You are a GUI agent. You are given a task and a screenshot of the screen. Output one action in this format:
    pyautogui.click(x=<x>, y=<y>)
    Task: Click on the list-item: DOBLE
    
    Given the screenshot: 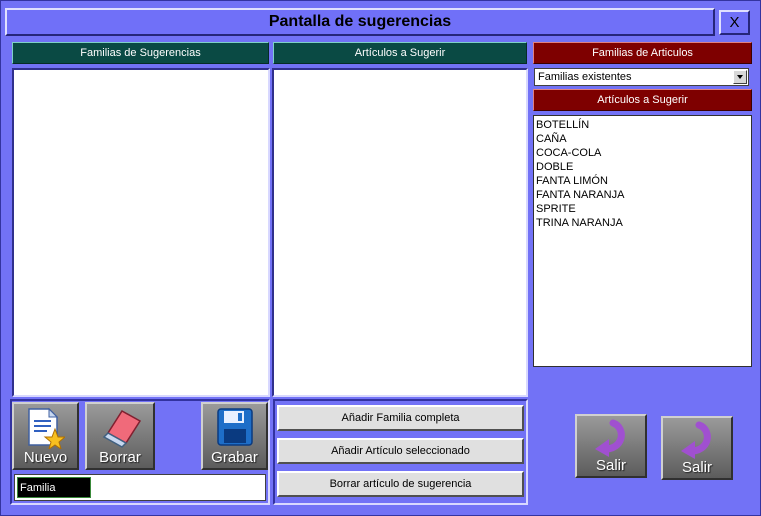 What is the action you would take?
    pyautogui.click(x=642, y=167)
    